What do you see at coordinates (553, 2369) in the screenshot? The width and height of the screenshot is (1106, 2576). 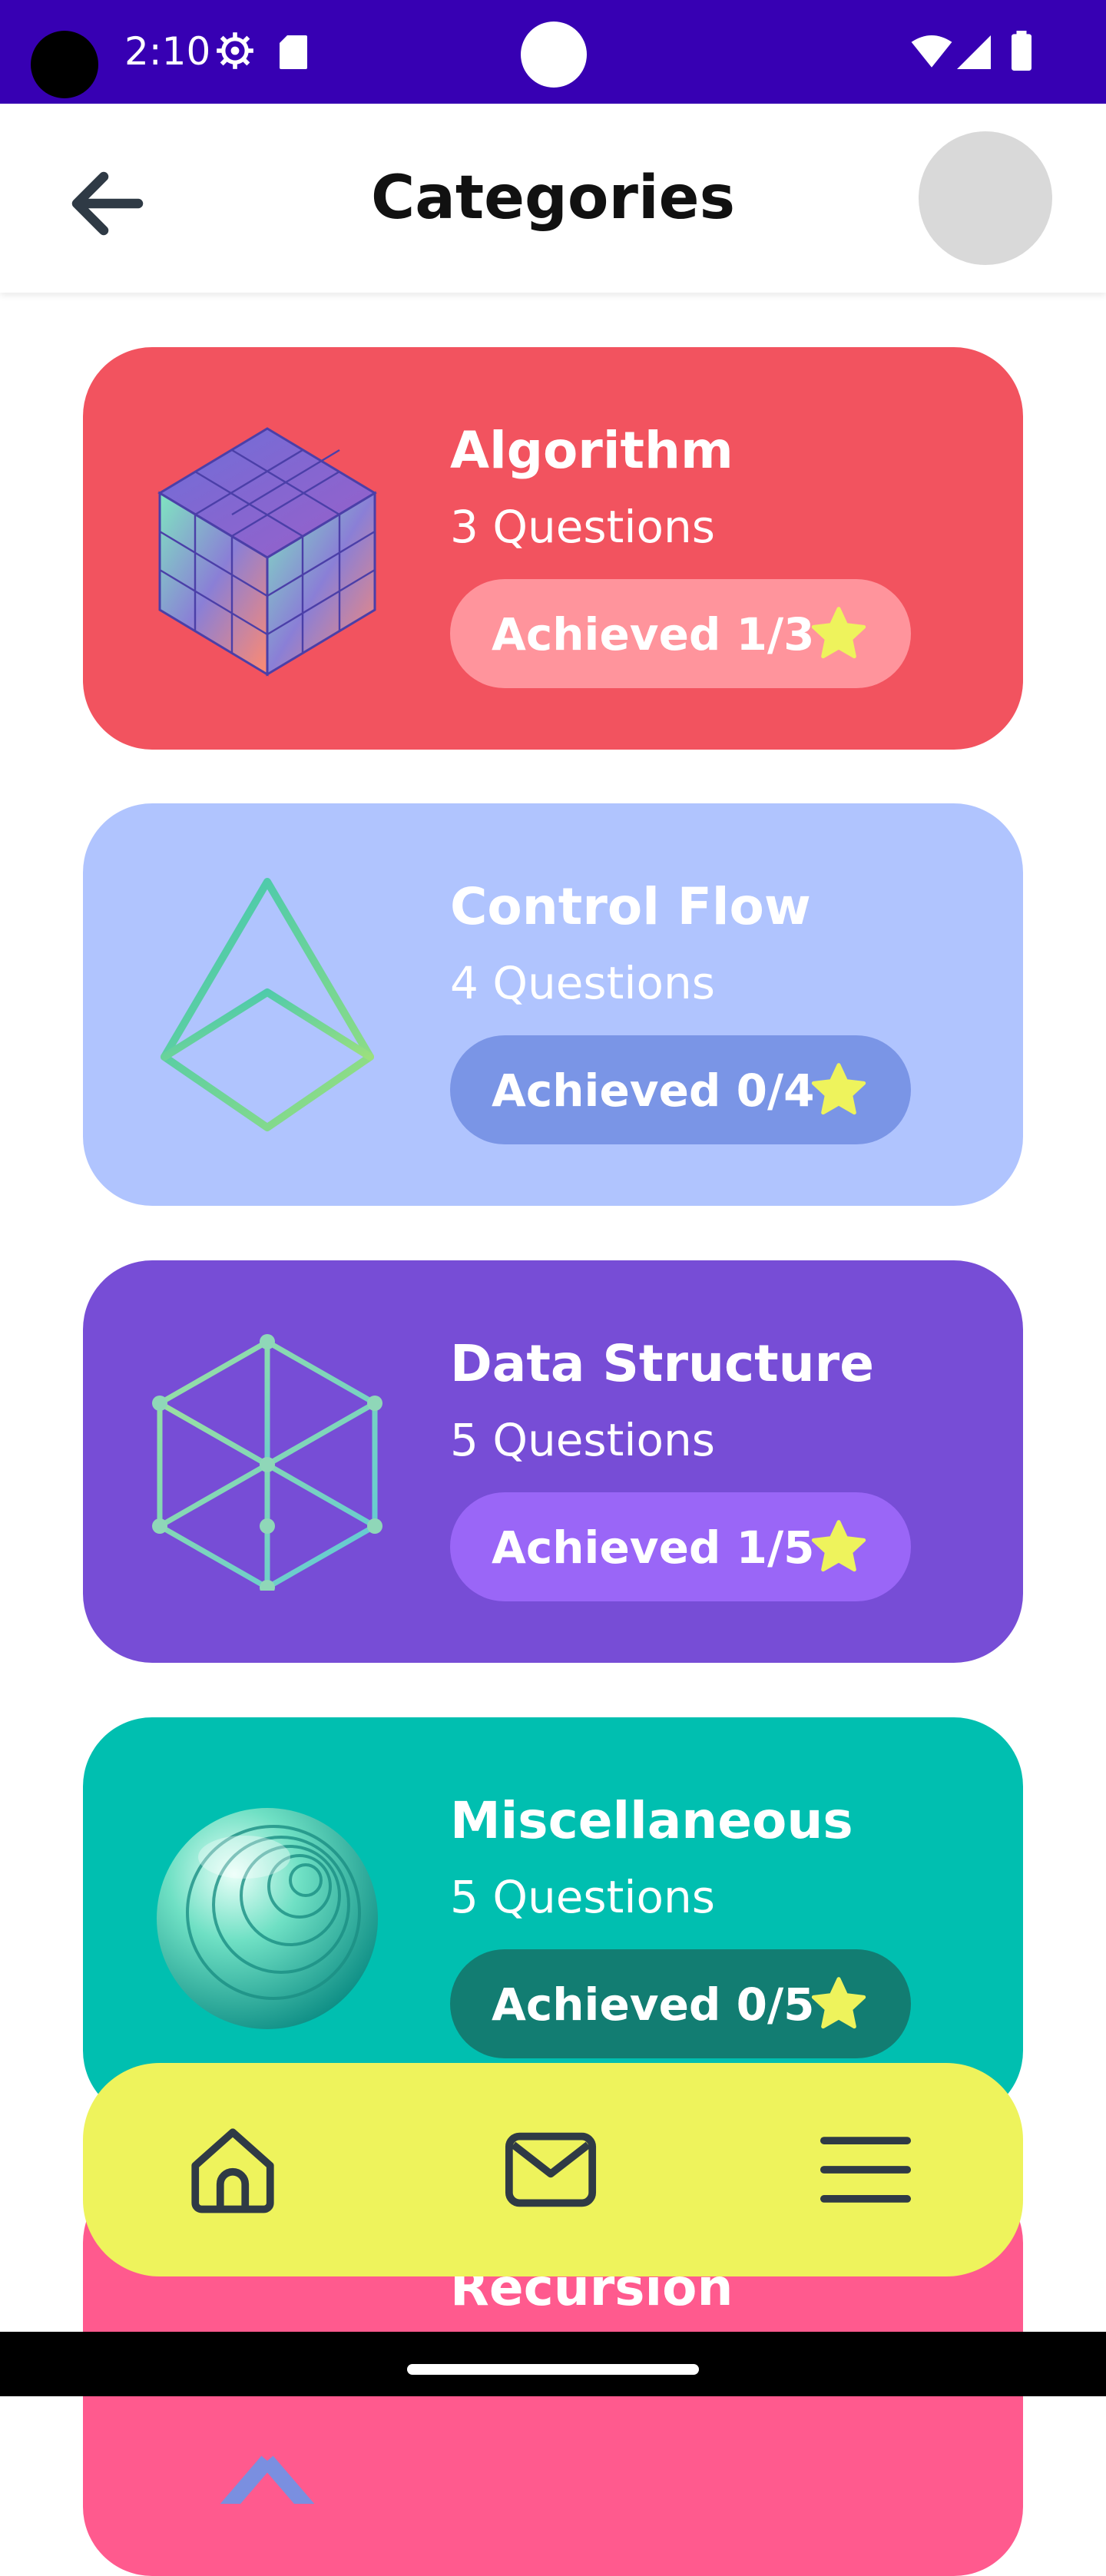 I see `home-indicator` at bounding box center [553, 2369].